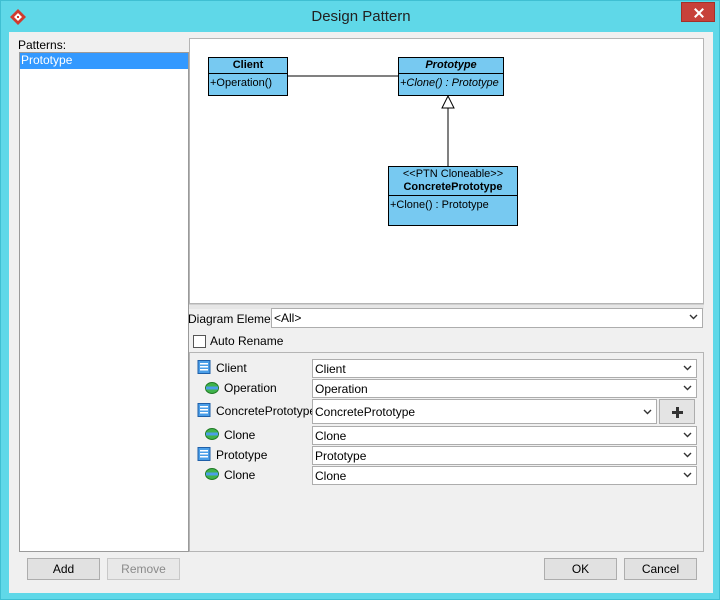 The height and width of the screenshot is (600, 720). I want to click on uml-class-client: Client +Operation(), so click(248, 76).